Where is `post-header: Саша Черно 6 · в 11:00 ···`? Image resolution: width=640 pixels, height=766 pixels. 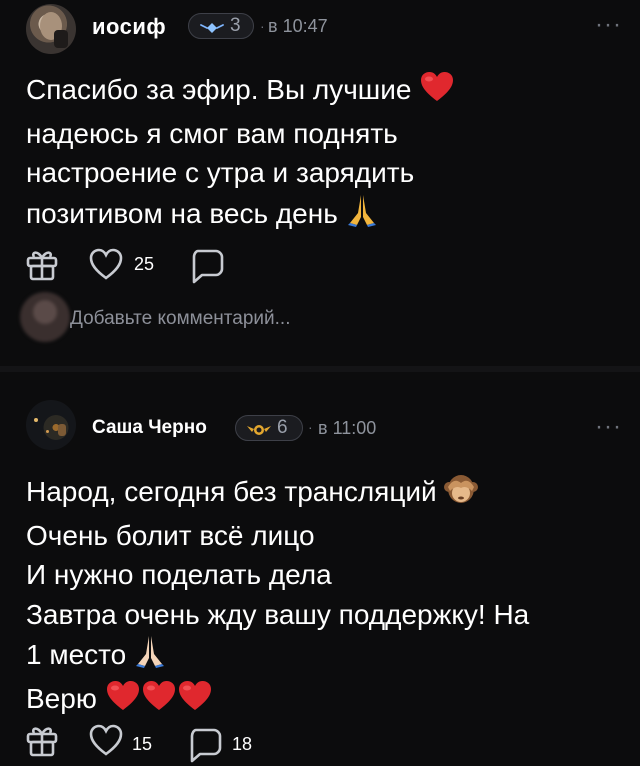
post-header: Саша Черно 6 · в 11:00 ··· is located at coordinates (320, 422).